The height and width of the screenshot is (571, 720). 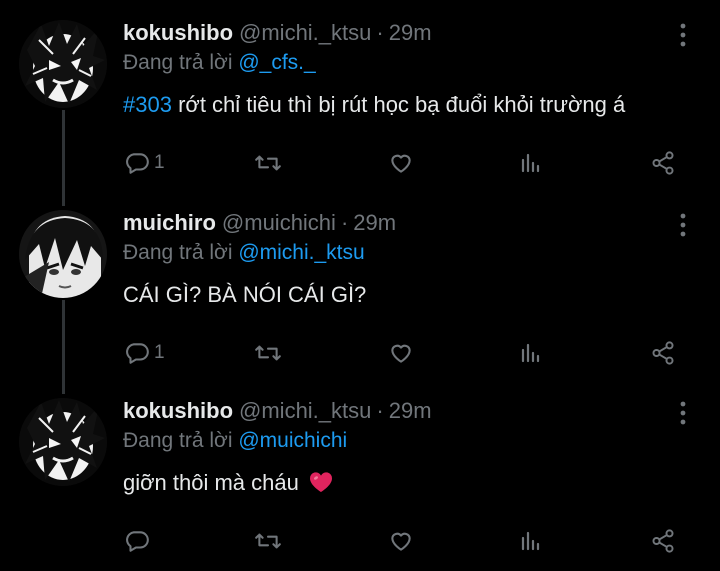 I want to click on reply-button, so click(x=137, y=541).